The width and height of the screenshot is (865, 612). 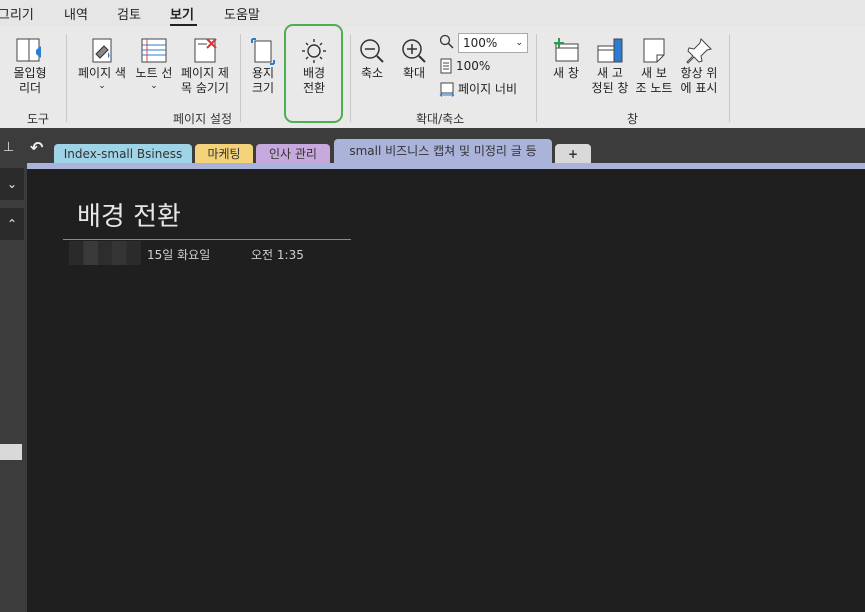 I want to click on page-title: 배경 전환, so click(x=129, y=214).